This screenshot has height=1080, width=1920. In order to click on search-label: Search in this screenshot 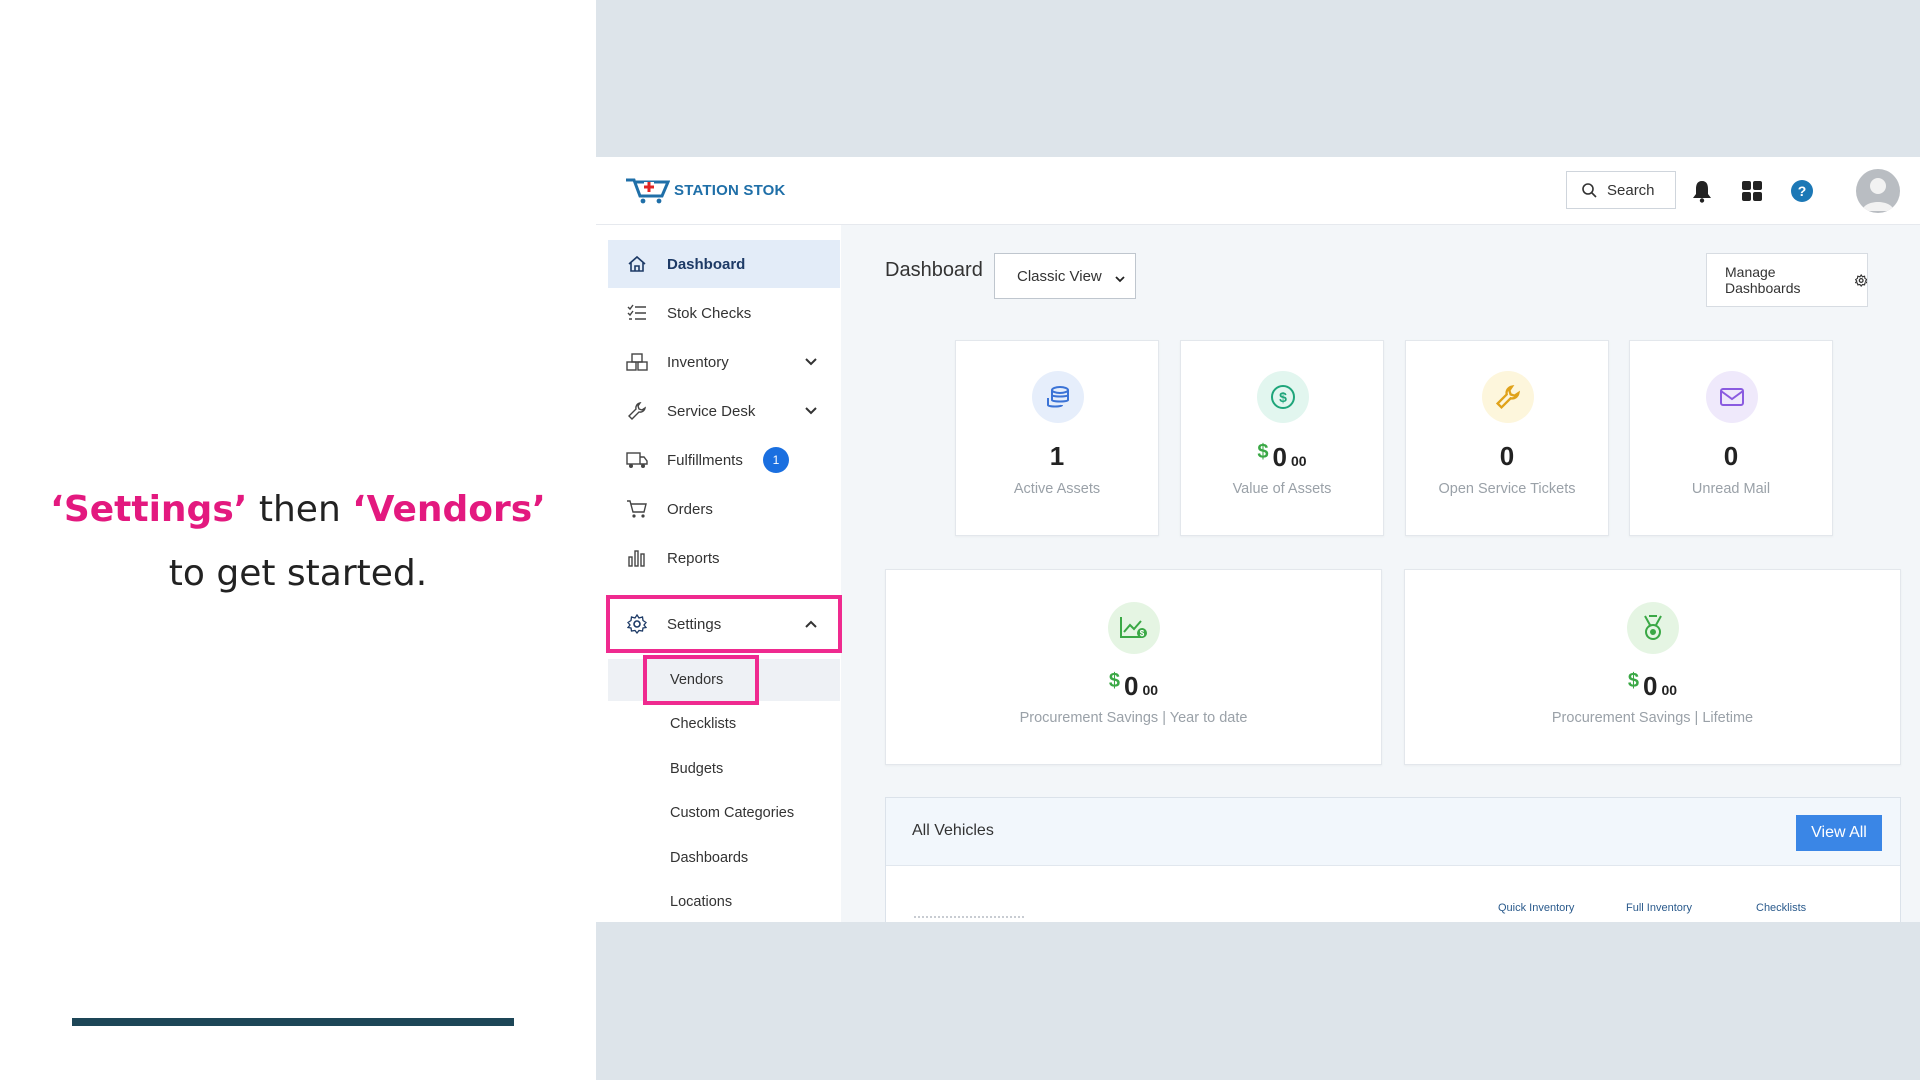, I will do `click(1631, 190)`.